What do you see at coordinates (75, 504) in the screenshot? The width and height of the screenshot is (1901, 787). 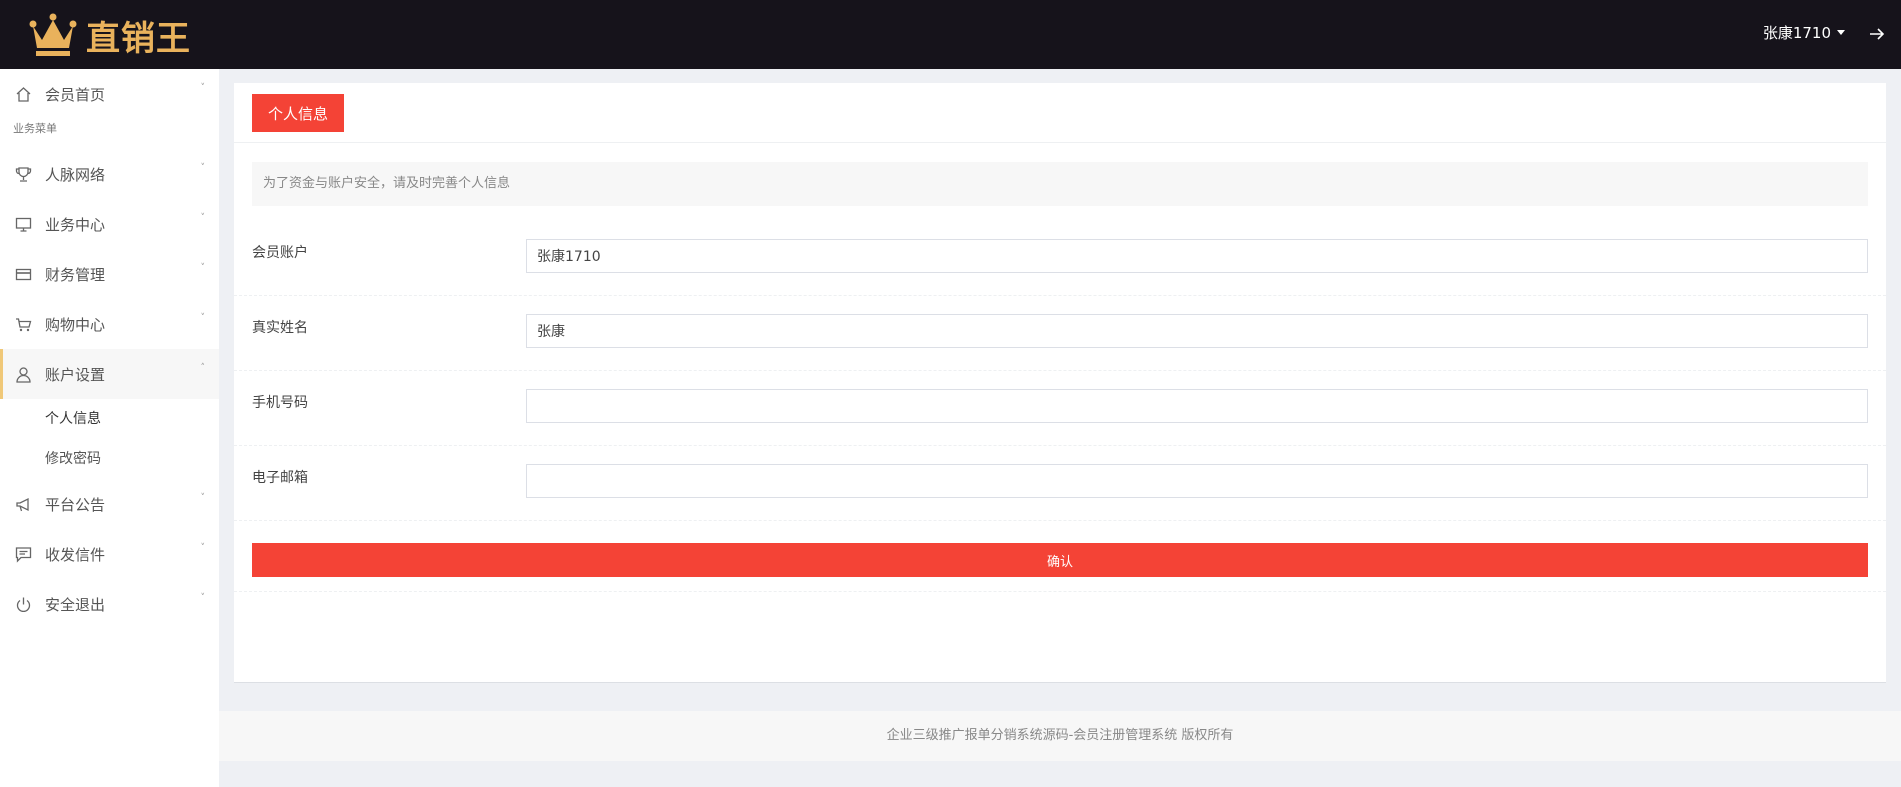 I see `sidebar-item-label: 平台公告` at bounding box center [75, 504].